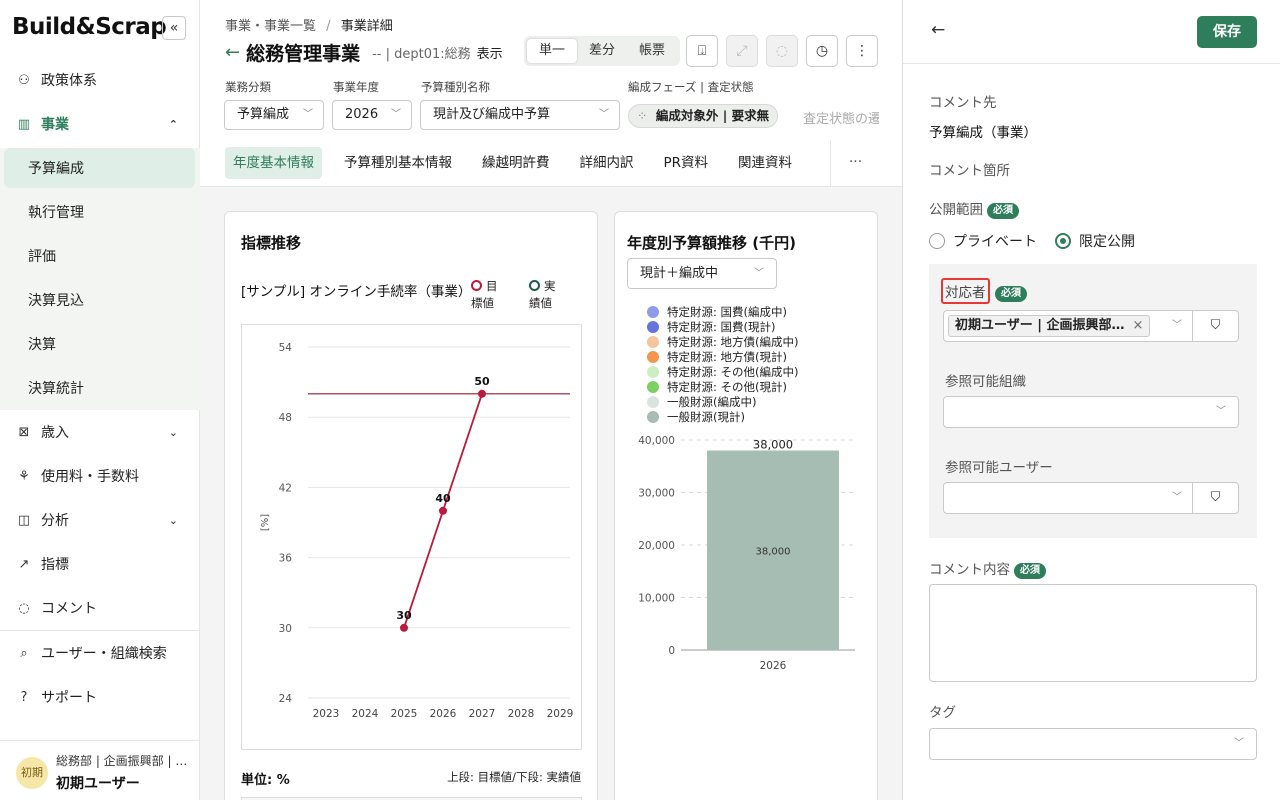  Describe the element at coordinates (723, 387) in the screenshot. I see `budget-legend-item: 特定財源: その他(現計)` at that location.